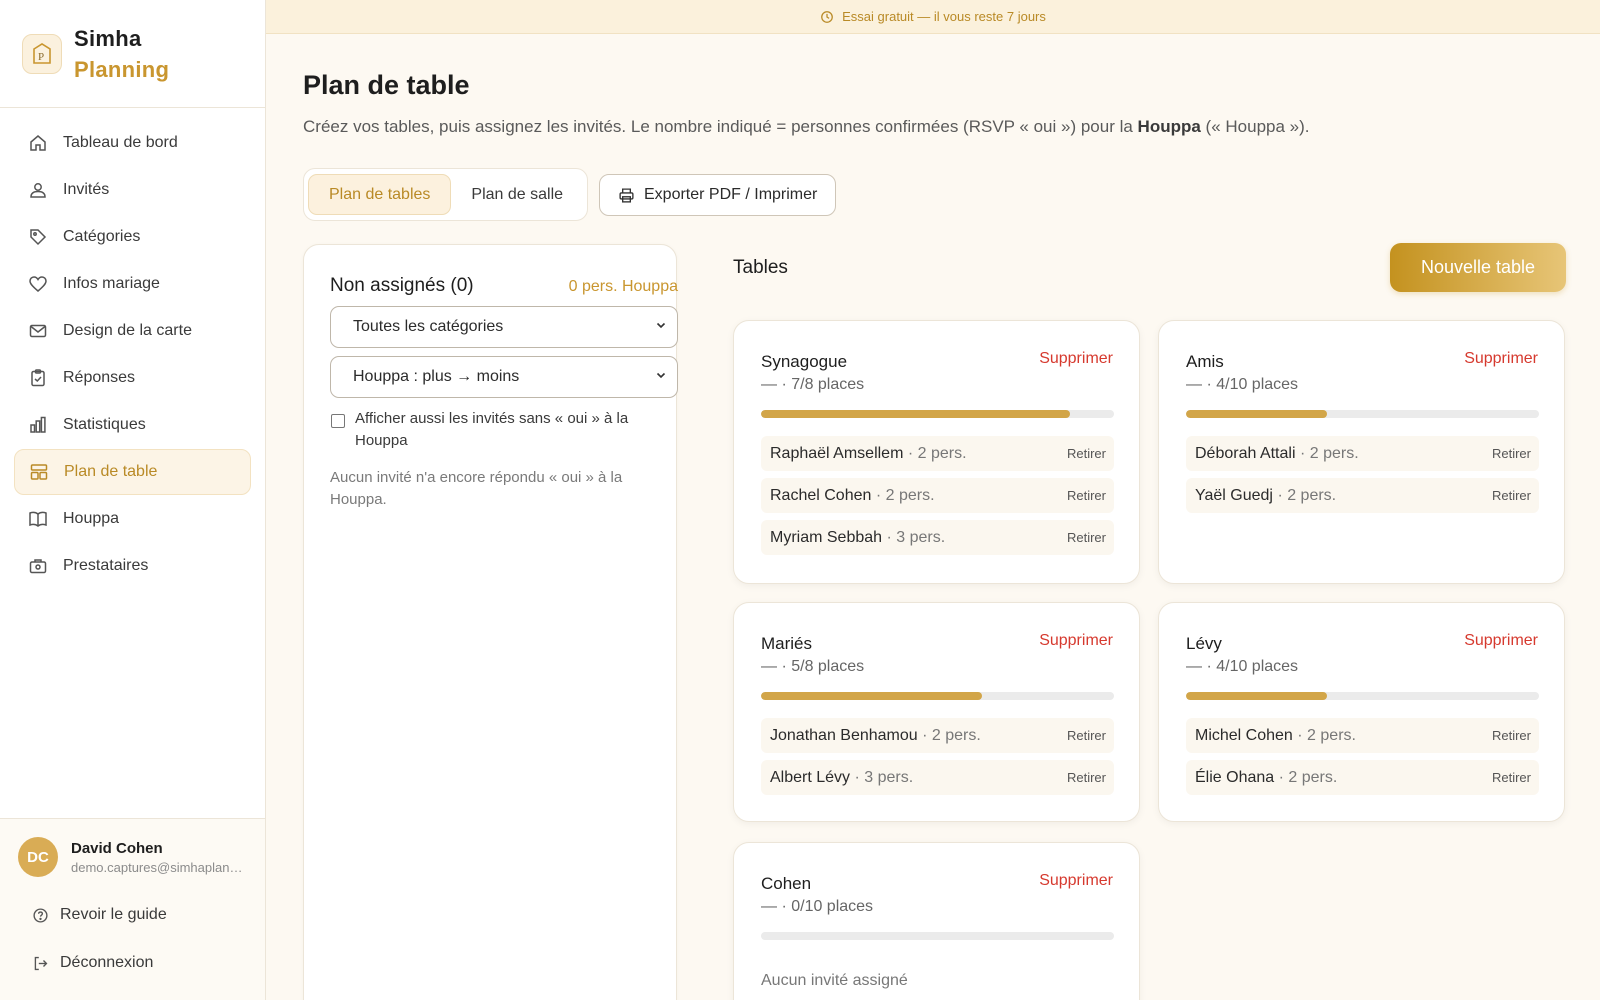  Describe the element at coordinates (113, 914) in the screenshot. I see `guide-label: Revoir le guide` at that location.